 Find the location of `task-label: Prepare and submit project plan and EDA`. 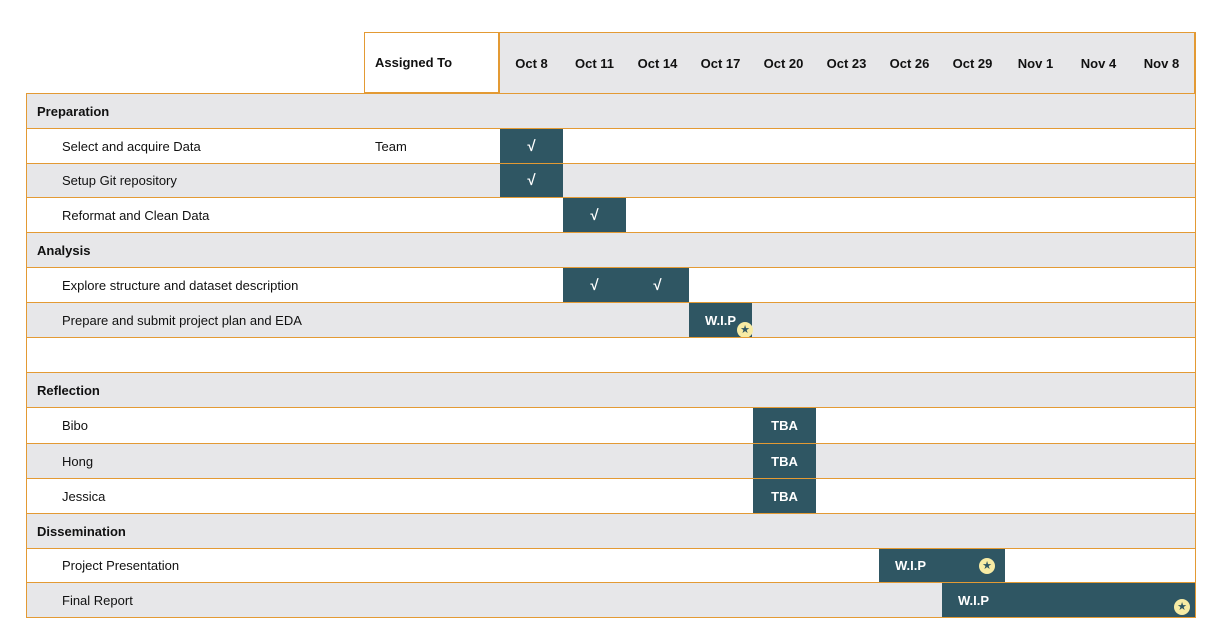

task-label: Prepare and submit project plan and EDA is located at coordinates (182, 320).